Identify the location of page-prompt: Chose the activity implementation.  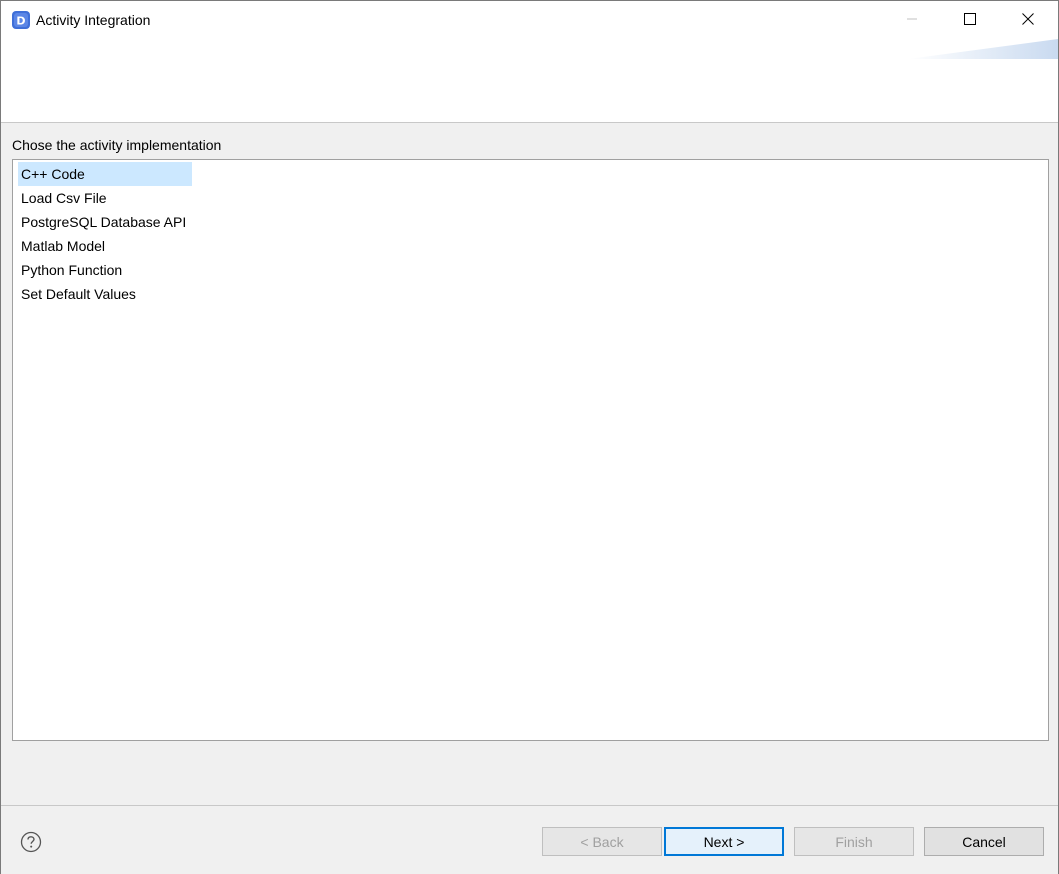
(117, 145).